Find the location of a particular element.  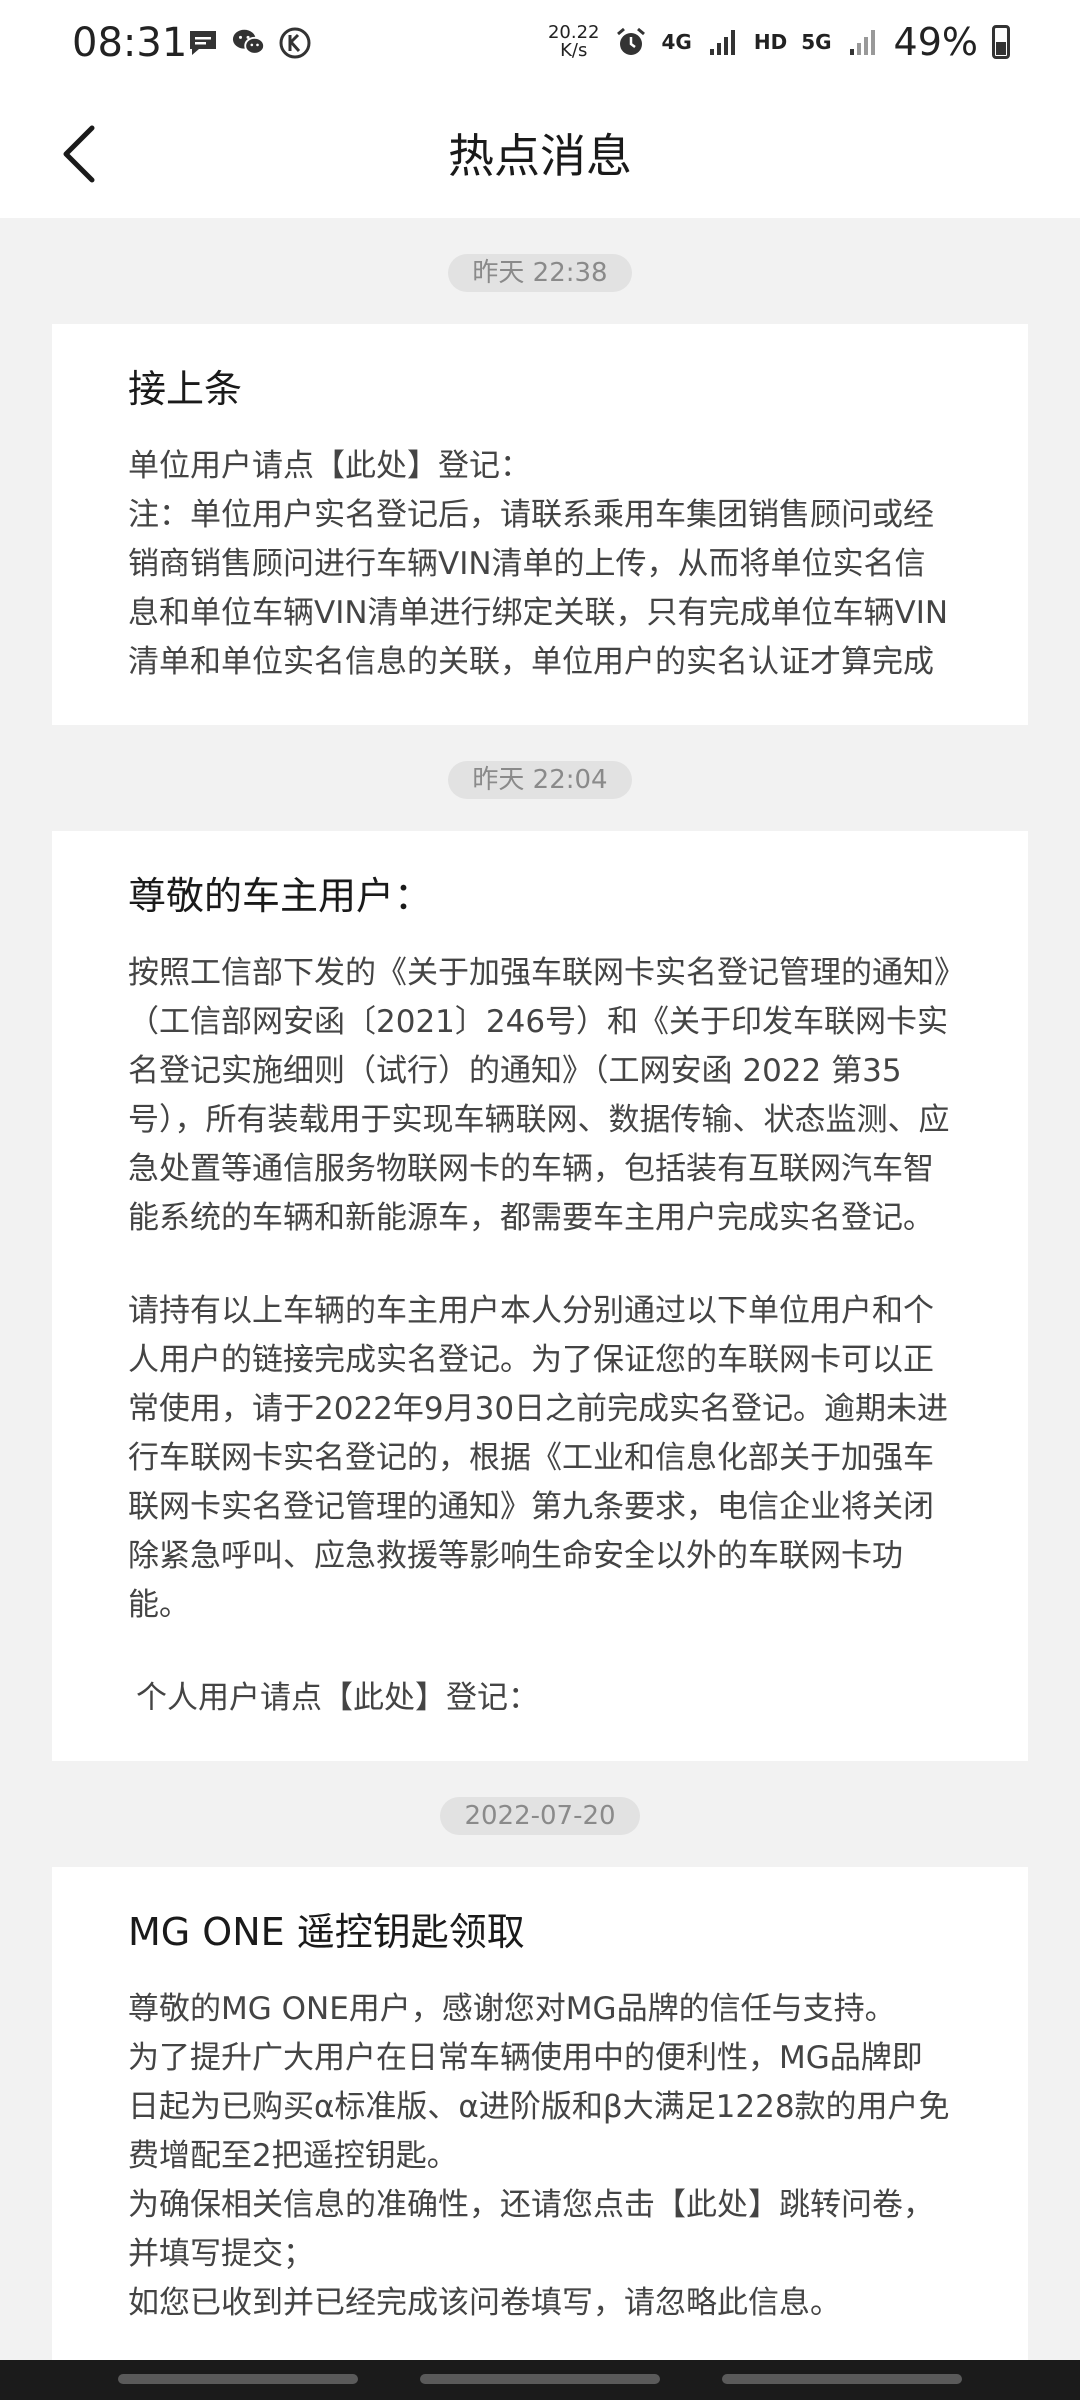

signal-4g-label: 4G is located at coordinates (676, 42).